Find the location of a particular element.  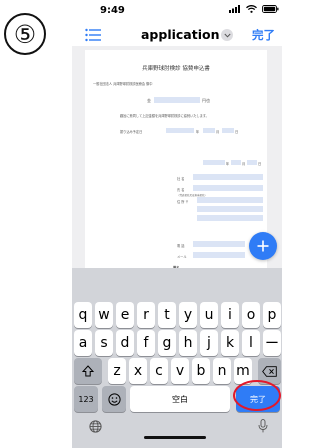

emoji-icon is located at coordinates (114, 399).